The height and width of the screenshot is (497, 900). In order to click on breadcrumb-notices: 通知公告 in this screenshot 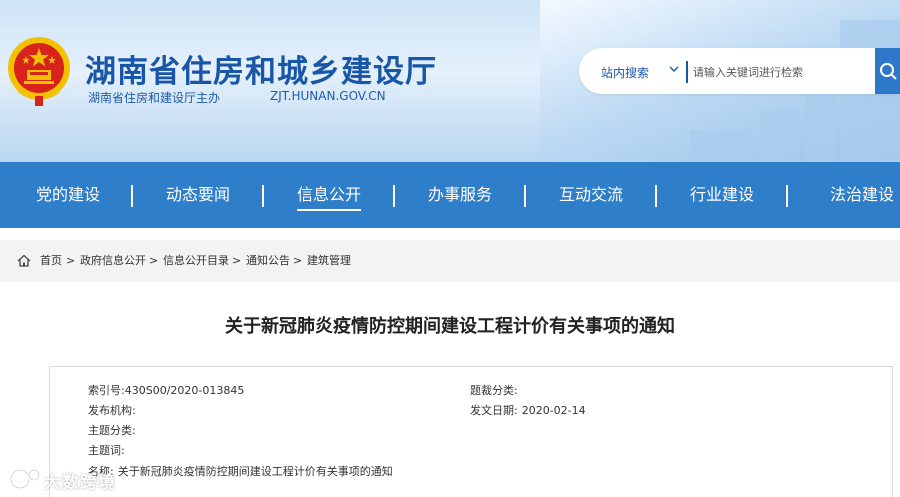, I will do `click(268, 261)`.